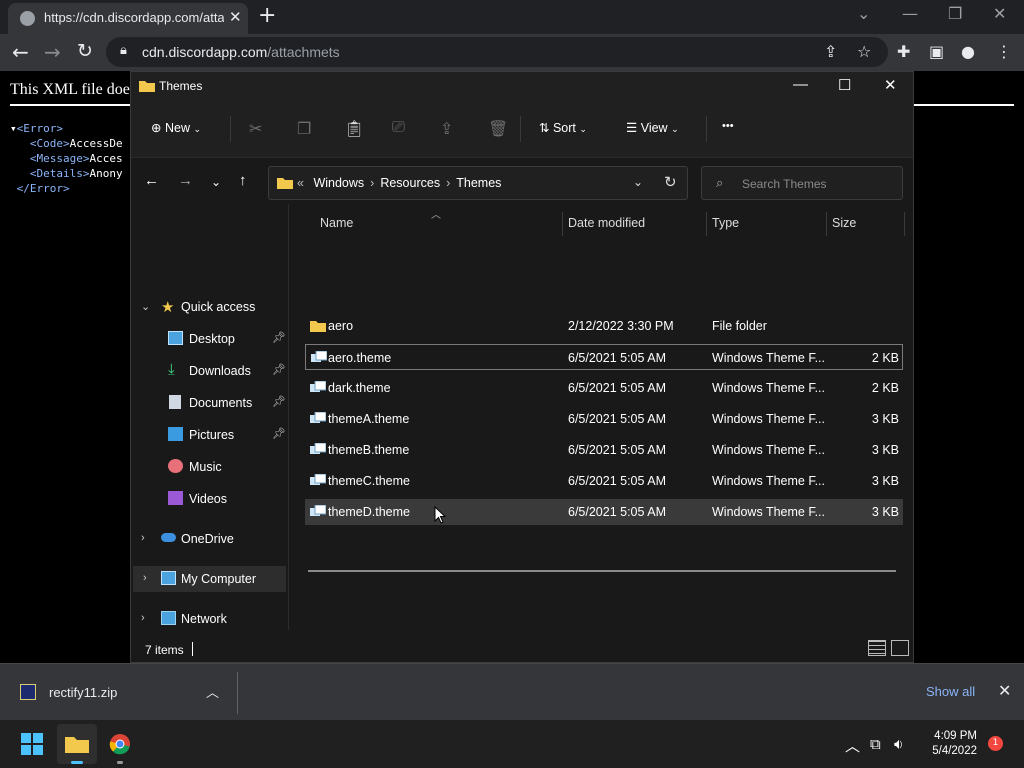  Describe the element at coordinates (338, 183) in the screenshot. I see `breadcrumb-windows: Windows` at that location.